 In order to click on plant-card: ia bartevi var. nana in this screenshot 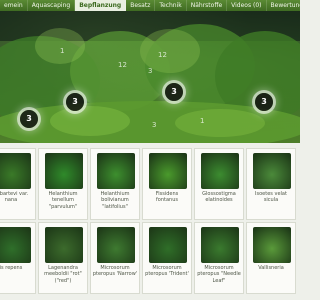, I will do `click(18, 184)`.